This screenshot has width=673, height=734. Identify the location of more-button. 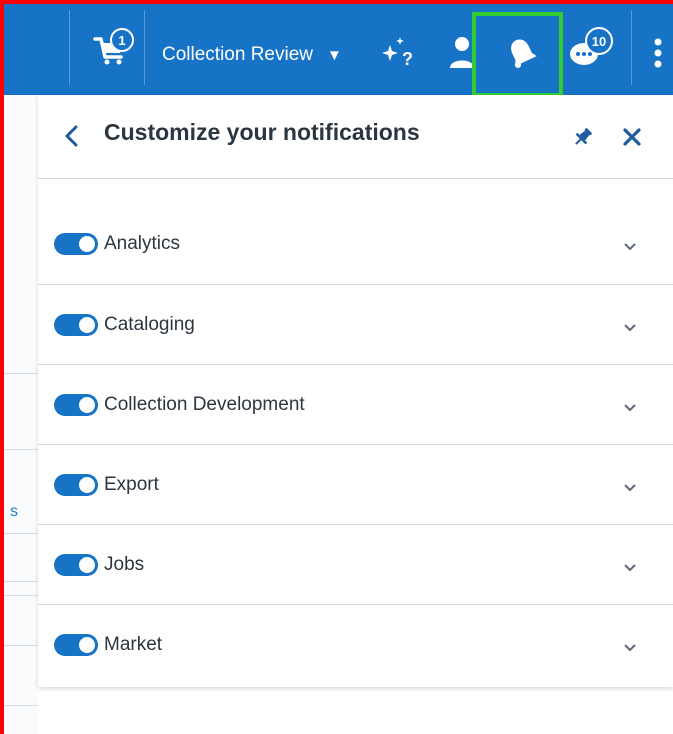
(658, 53).